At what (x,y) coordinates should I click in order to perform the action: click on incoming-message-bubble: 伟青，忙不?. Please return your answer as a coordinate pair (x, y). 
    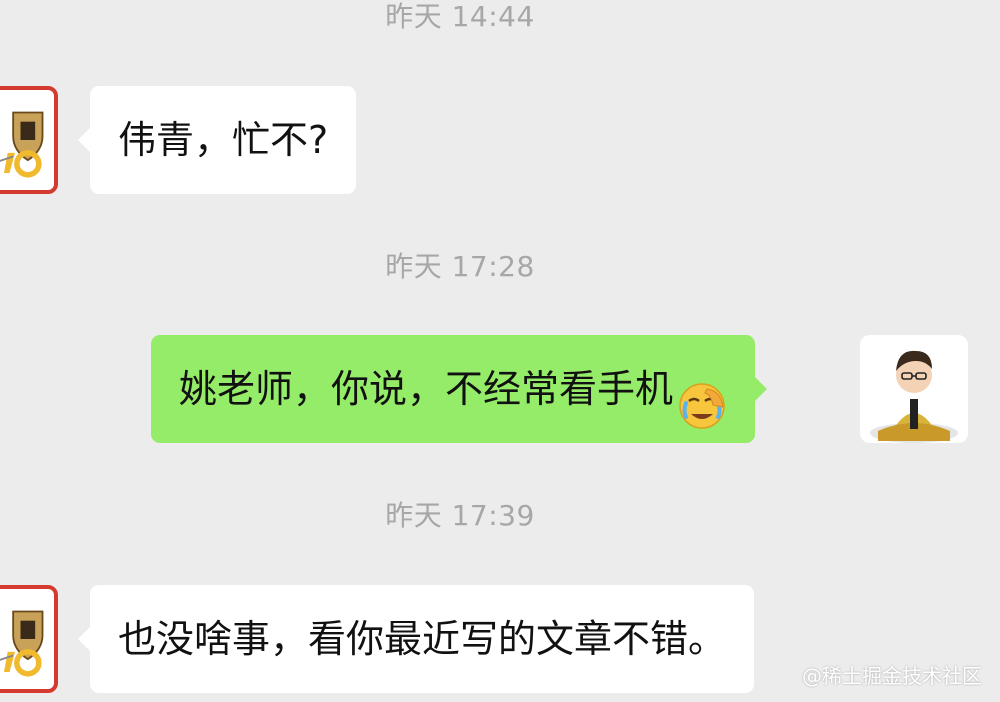
    Looking at the image, I should click on (217, 140).